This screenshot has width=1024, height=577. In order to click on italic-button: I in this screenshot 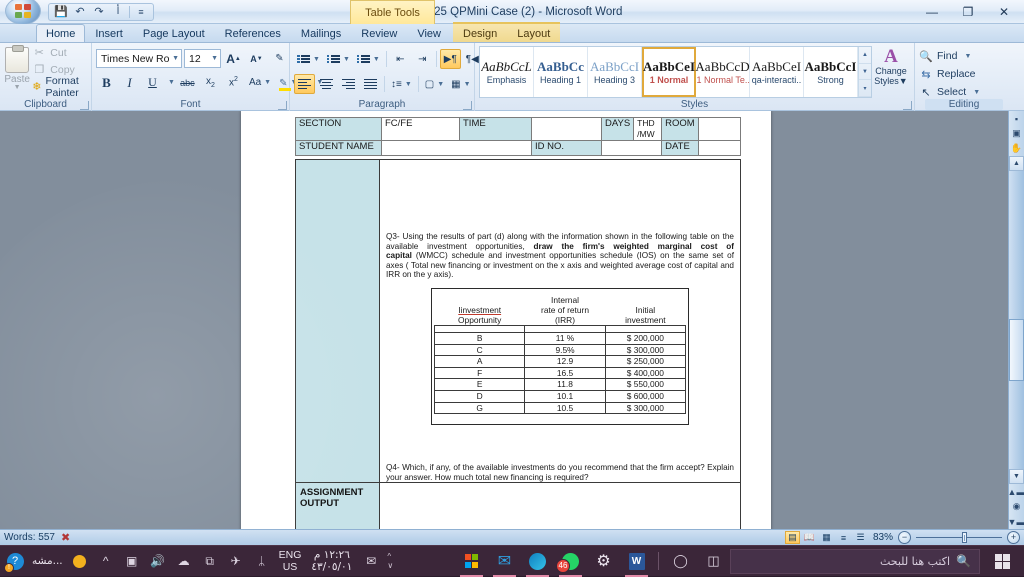, I will do `click(129, 83)`.